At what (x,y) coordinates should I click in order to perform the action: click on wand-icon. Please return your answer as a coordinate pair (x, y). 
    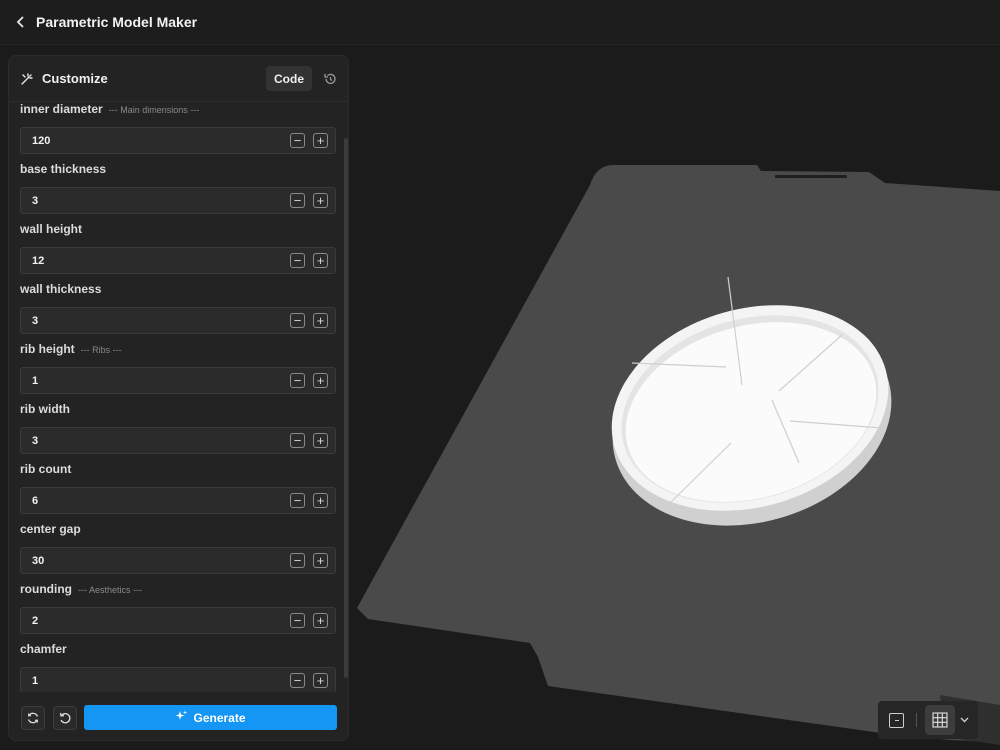
    Looking at the image, I should click on (27, 79).